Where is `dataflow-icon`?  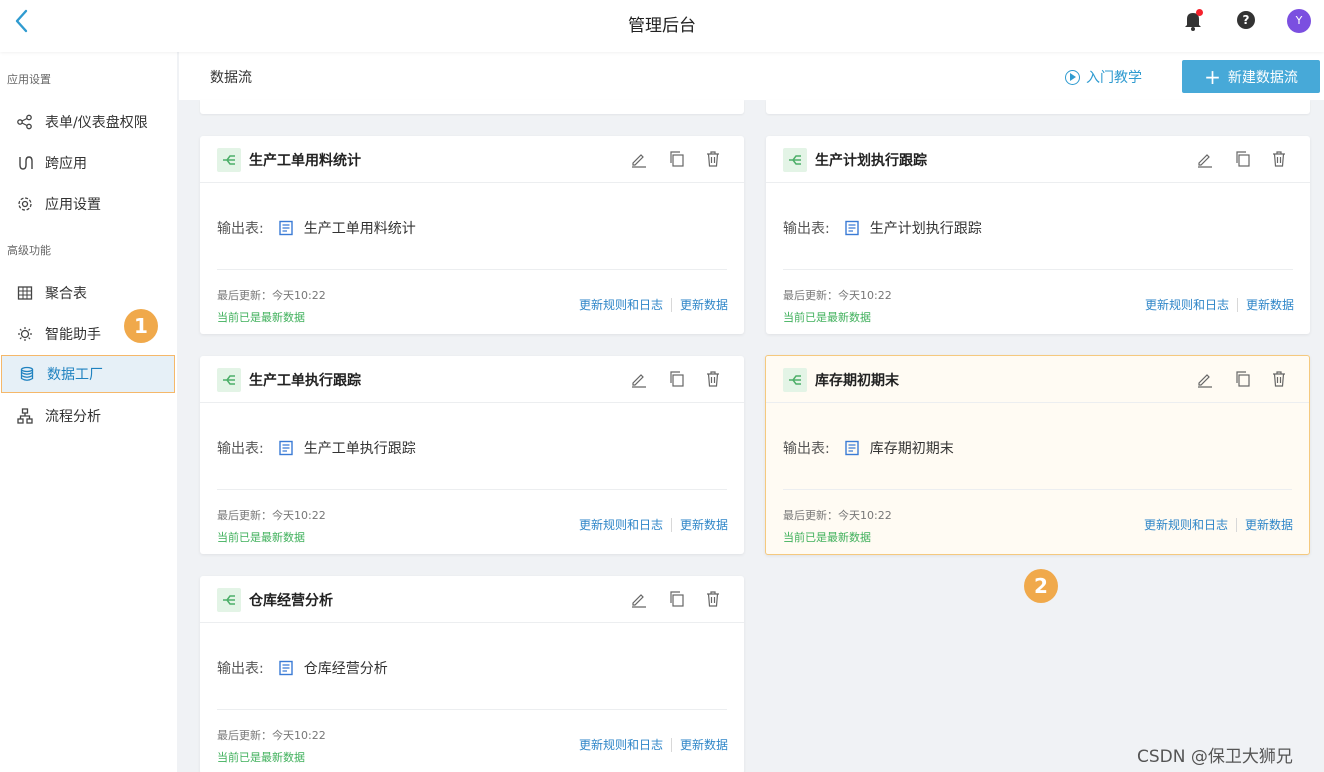
dataflow-icon is located at coordinates (229, 160).